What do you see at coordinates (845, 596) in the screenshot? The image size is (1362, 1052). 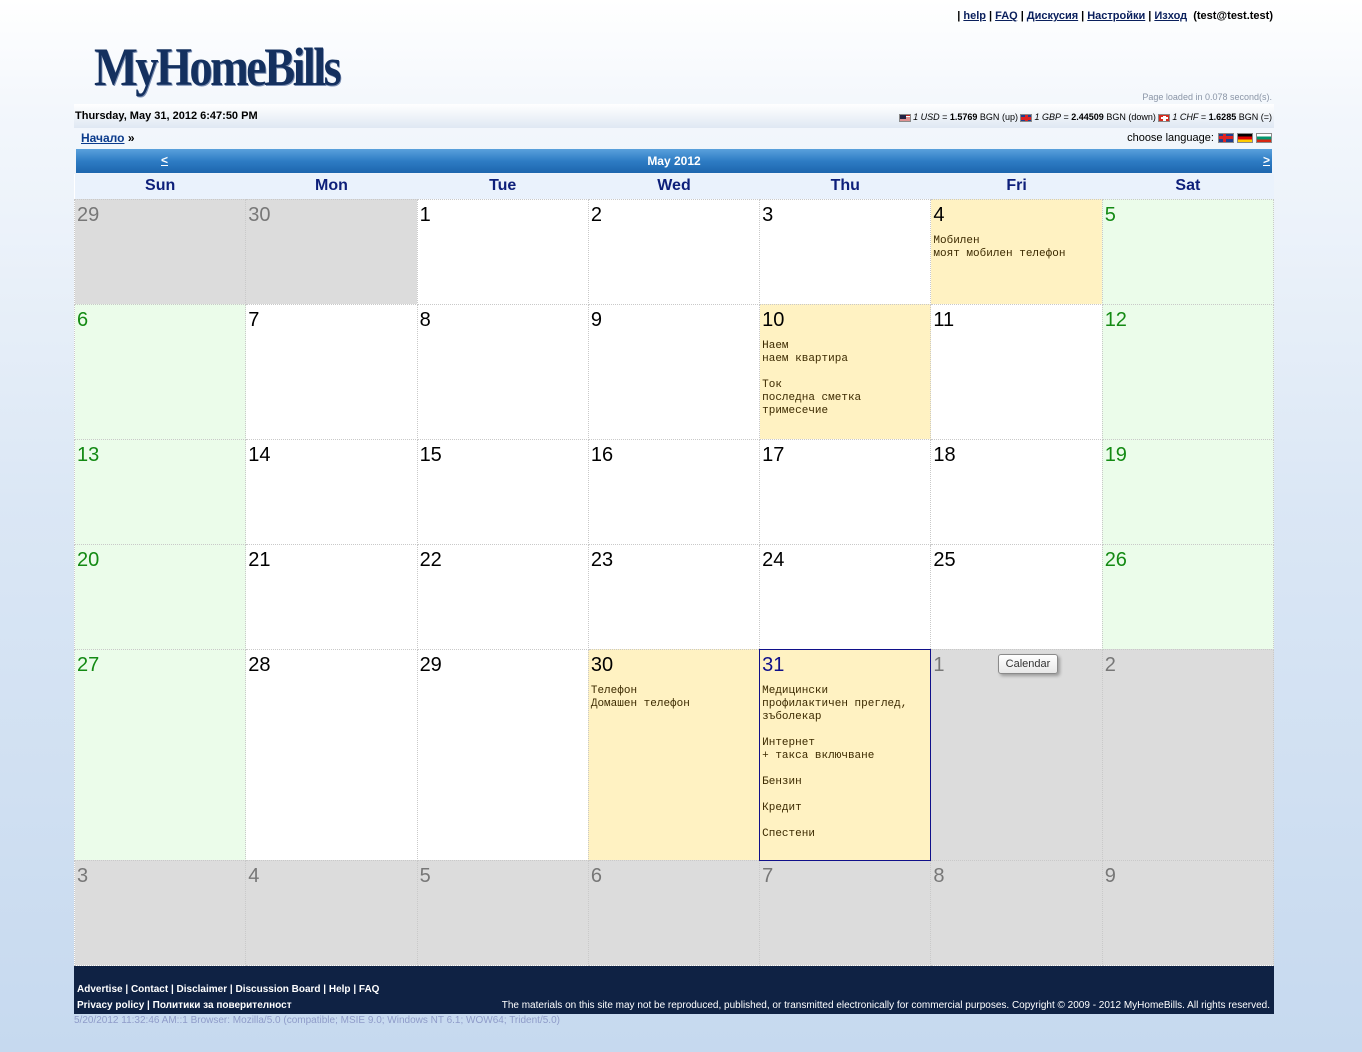 I see `calendar-day-cell: 24` at bounding box center [845, 596].